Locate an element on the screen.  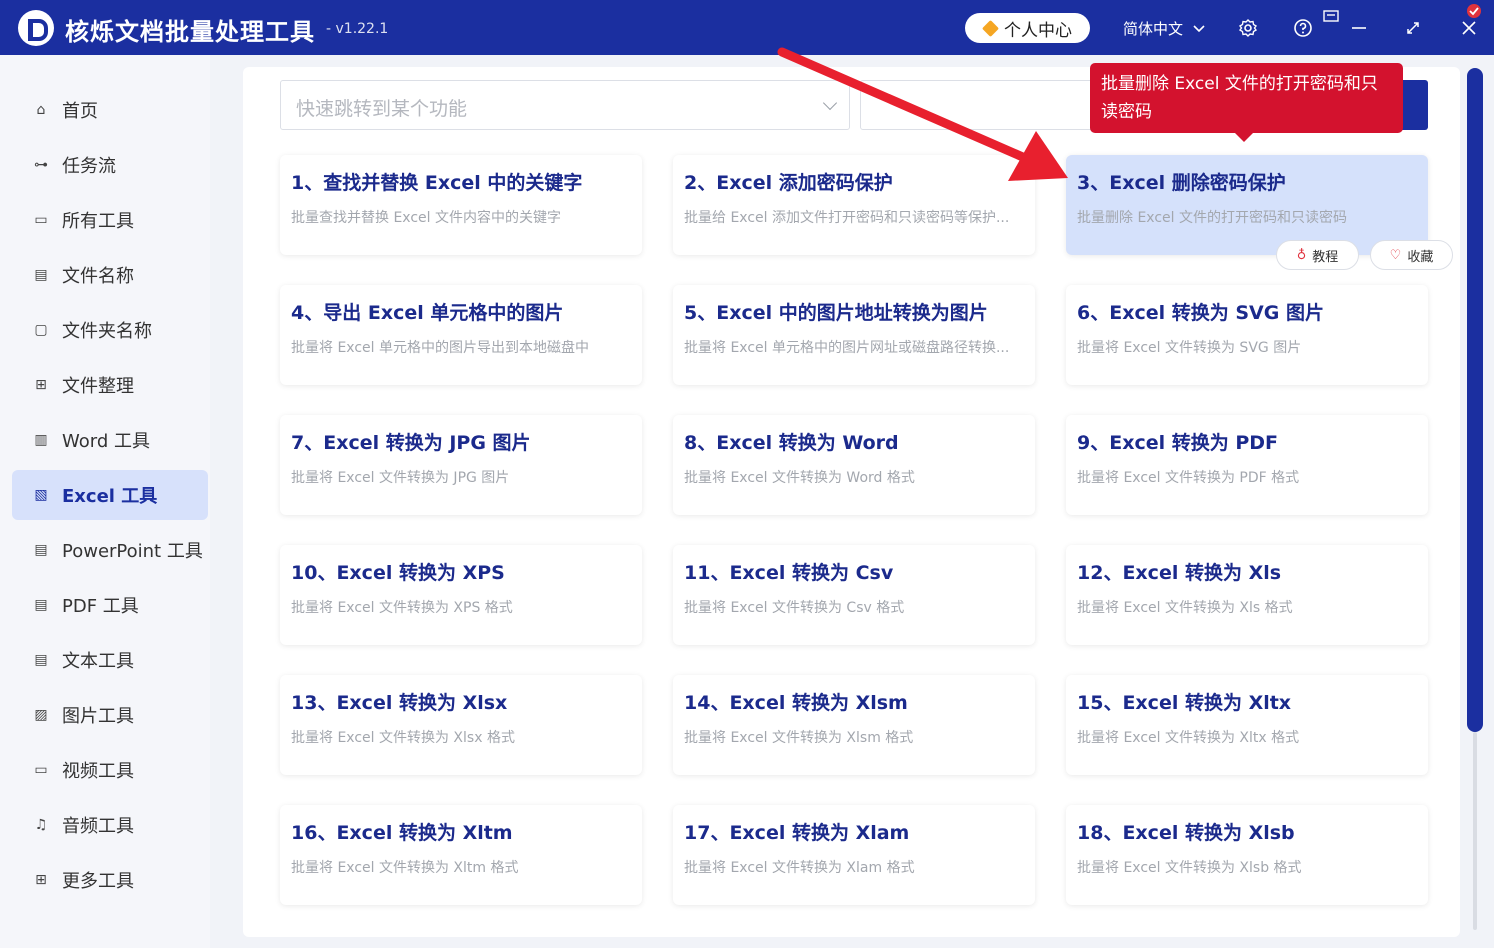
tool-card-description: 批量将 Excel 单元格中的图片导出到本地磁盘中 is located at coordinates (440, 348).